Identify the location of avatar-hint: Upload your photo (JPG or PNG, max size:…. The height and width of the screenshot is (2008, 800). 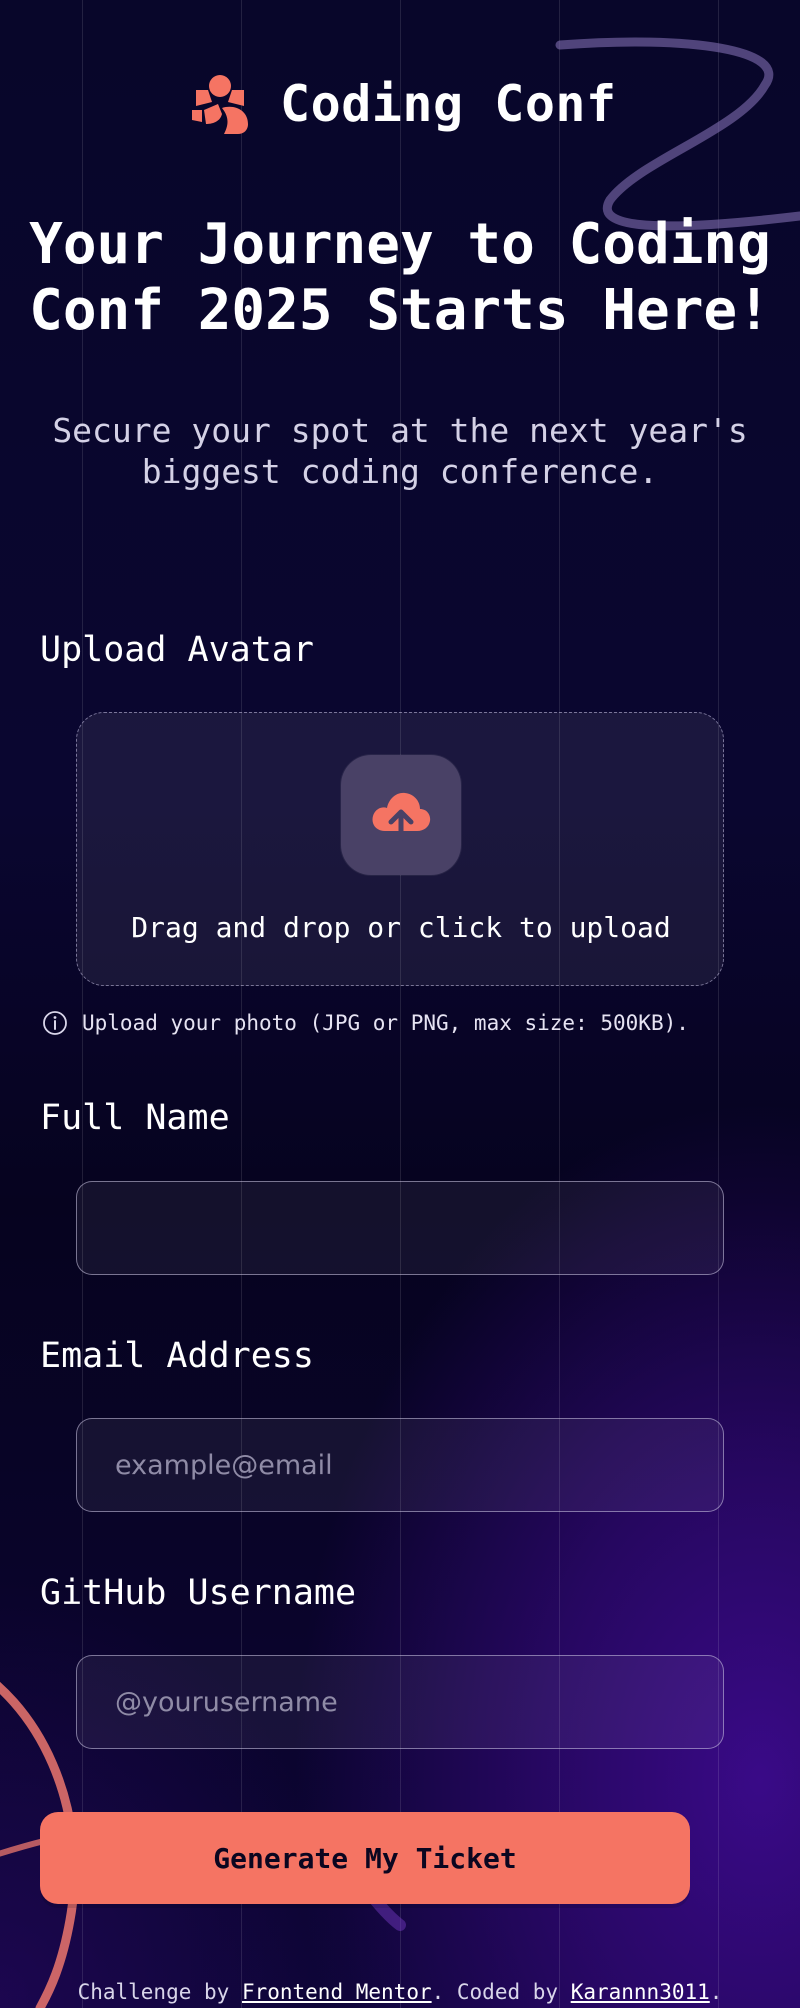
(365, 1023).